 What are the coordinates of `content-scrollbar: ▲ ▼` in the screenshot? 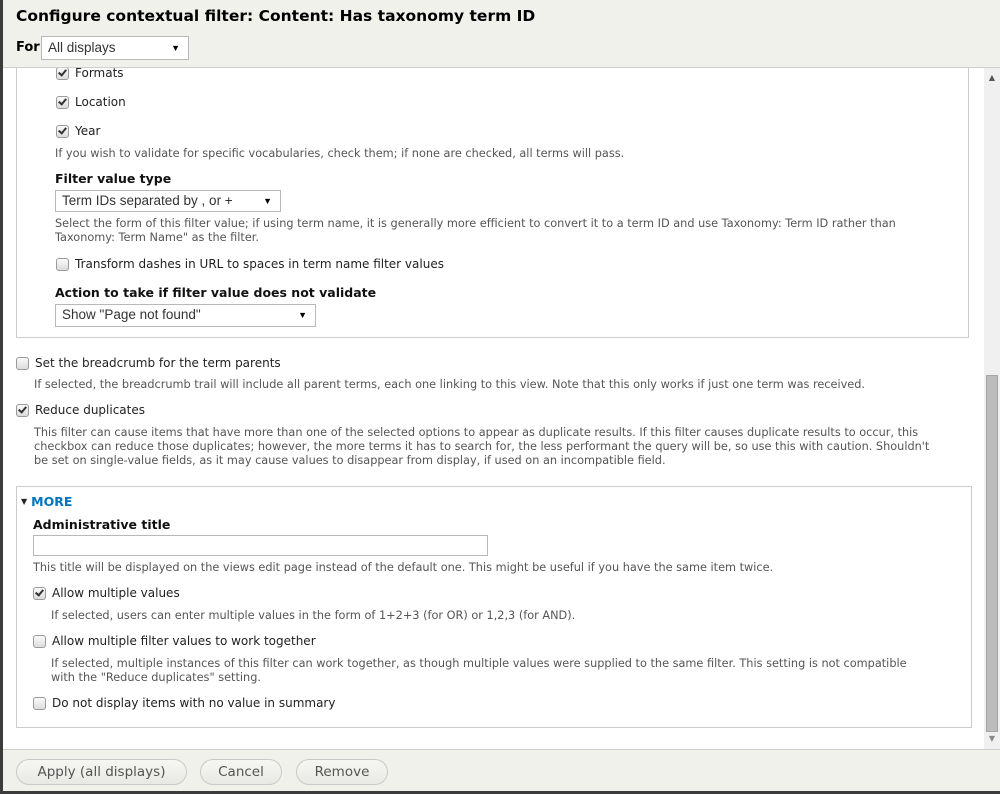 It's located at (992, 408).